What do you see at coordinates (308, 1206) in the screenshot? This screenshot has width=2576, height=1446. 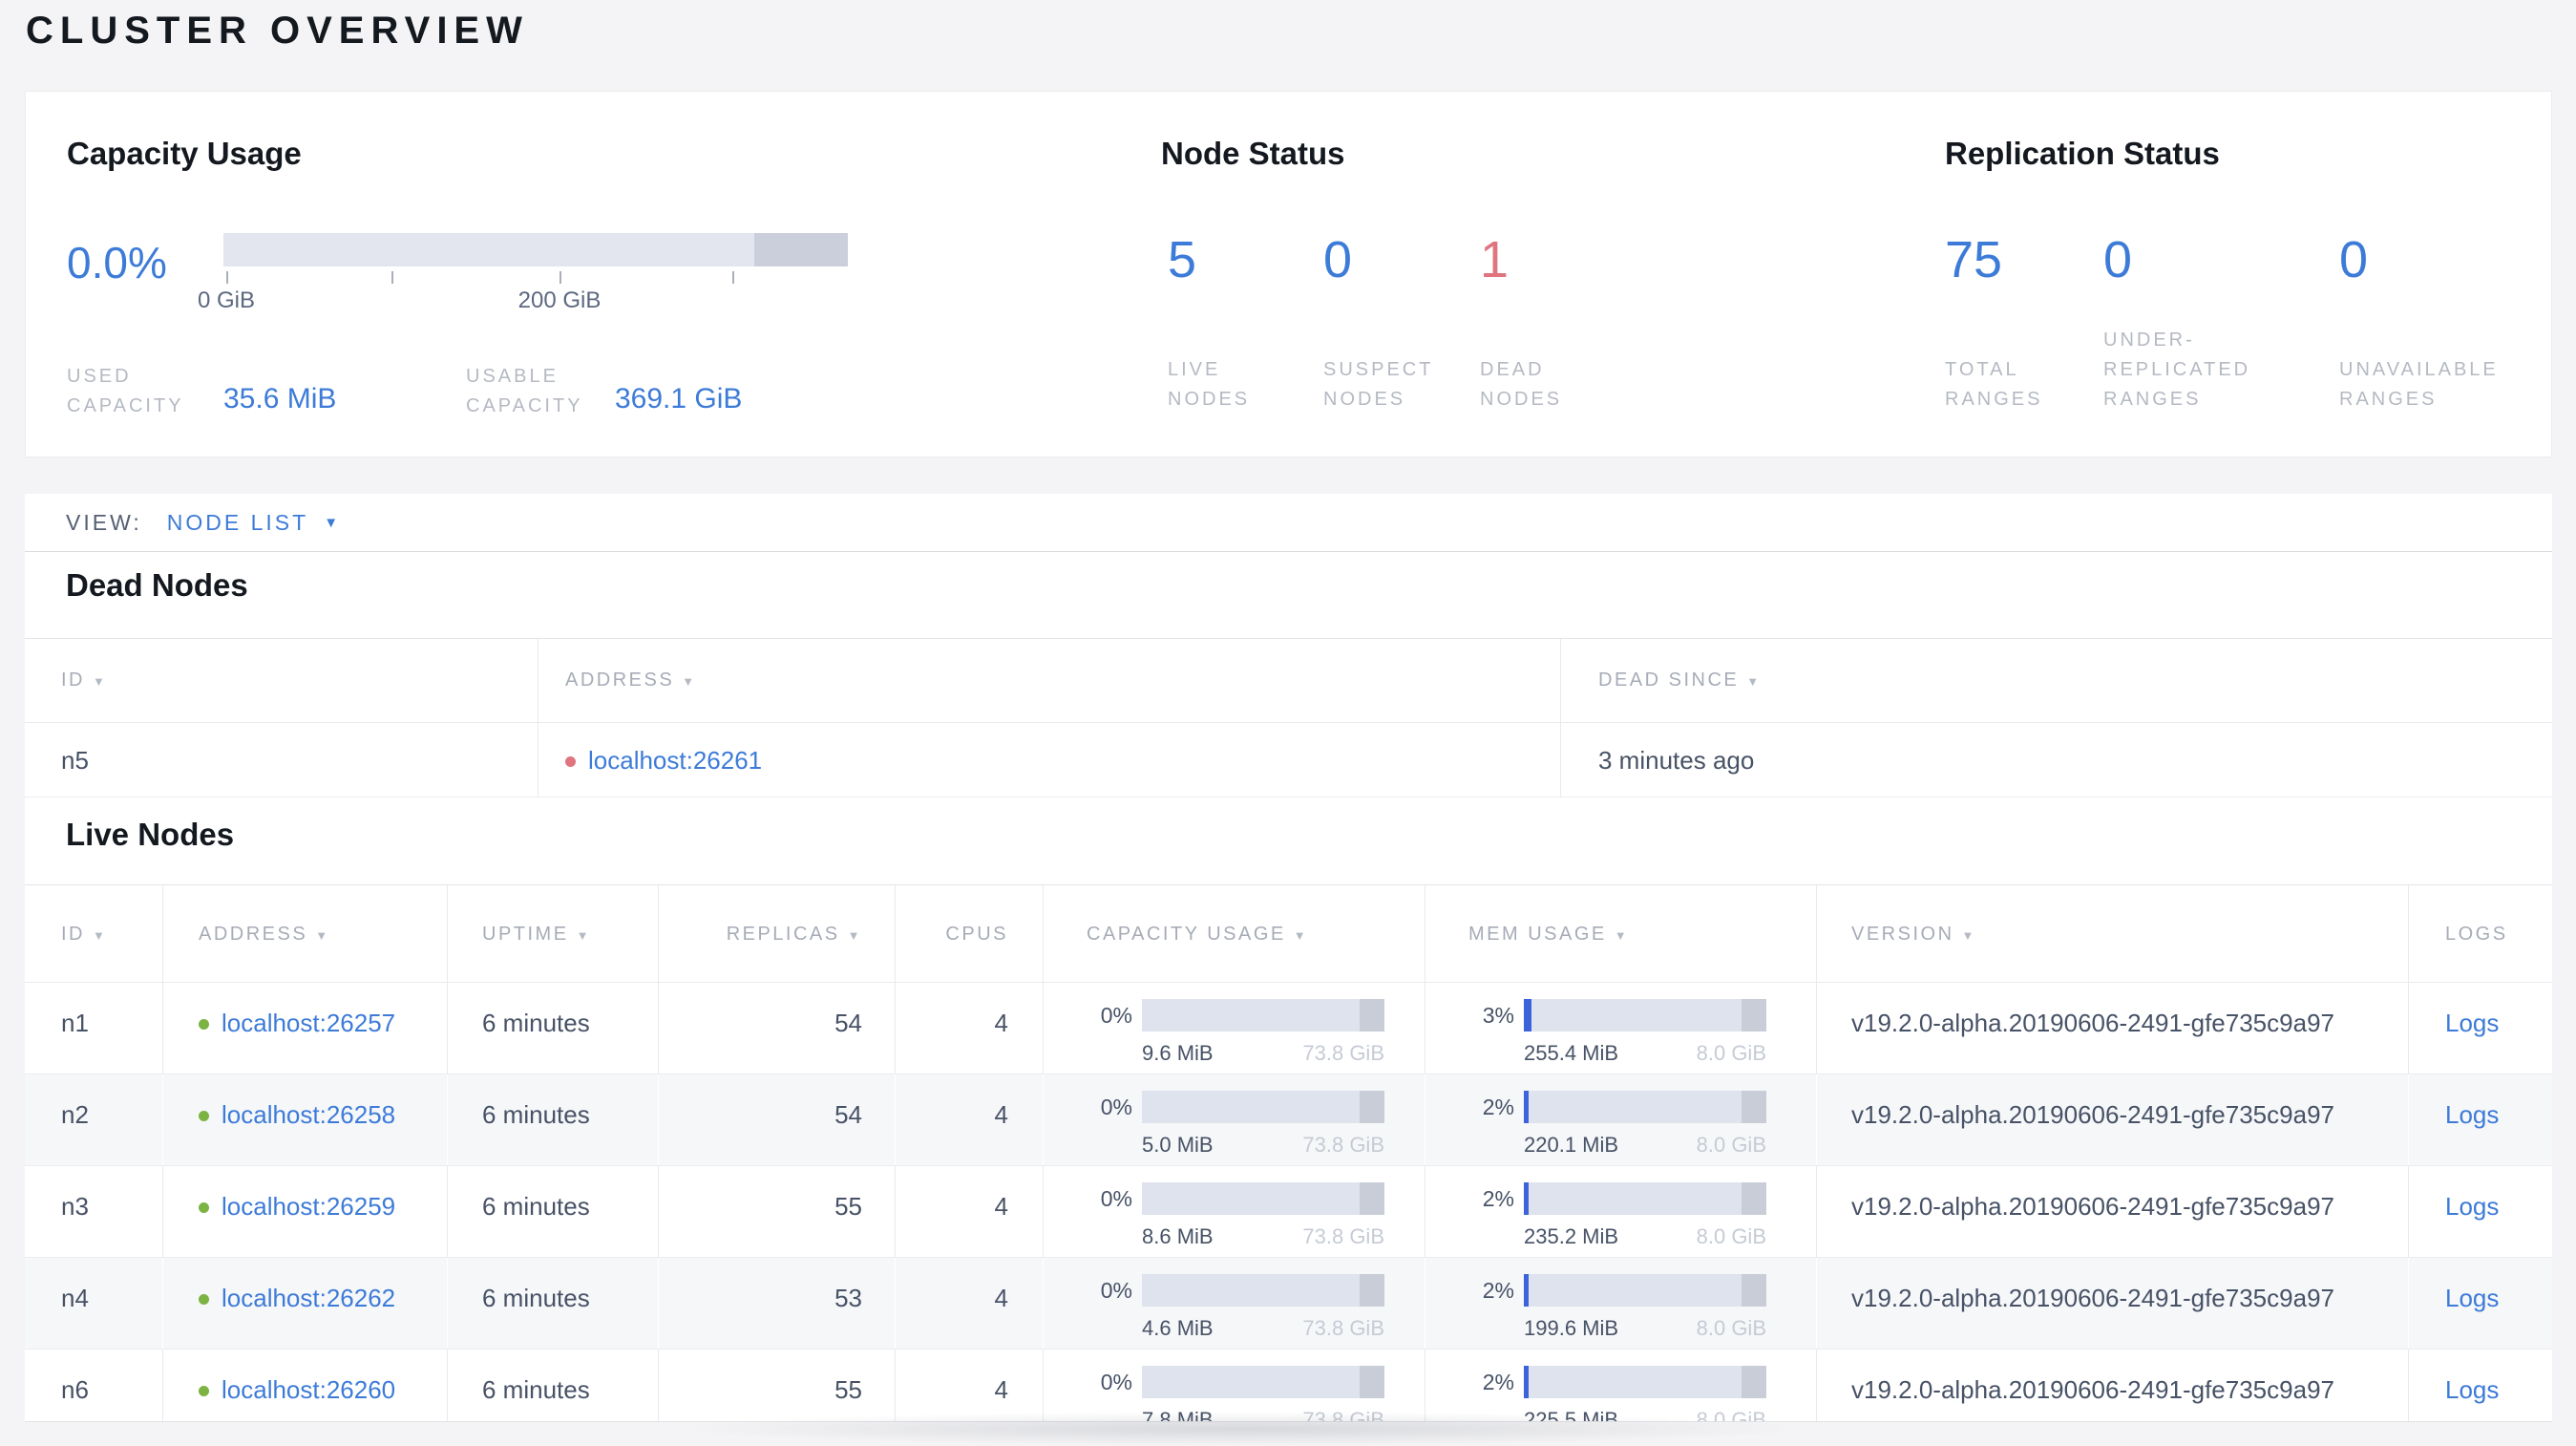 I see `node-address-link: localhost:26259` at bounding box center [308, 1206].